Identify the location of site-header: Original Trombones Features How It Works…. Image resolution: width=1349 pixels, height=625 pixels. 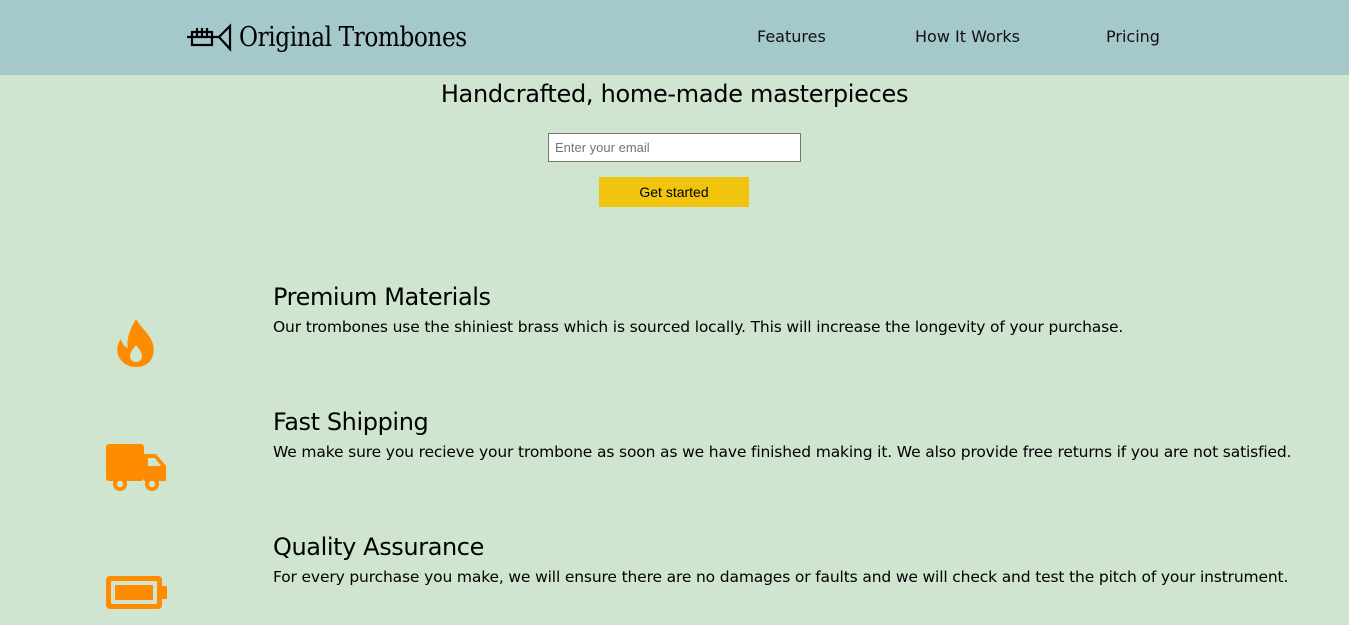
(674, 37).